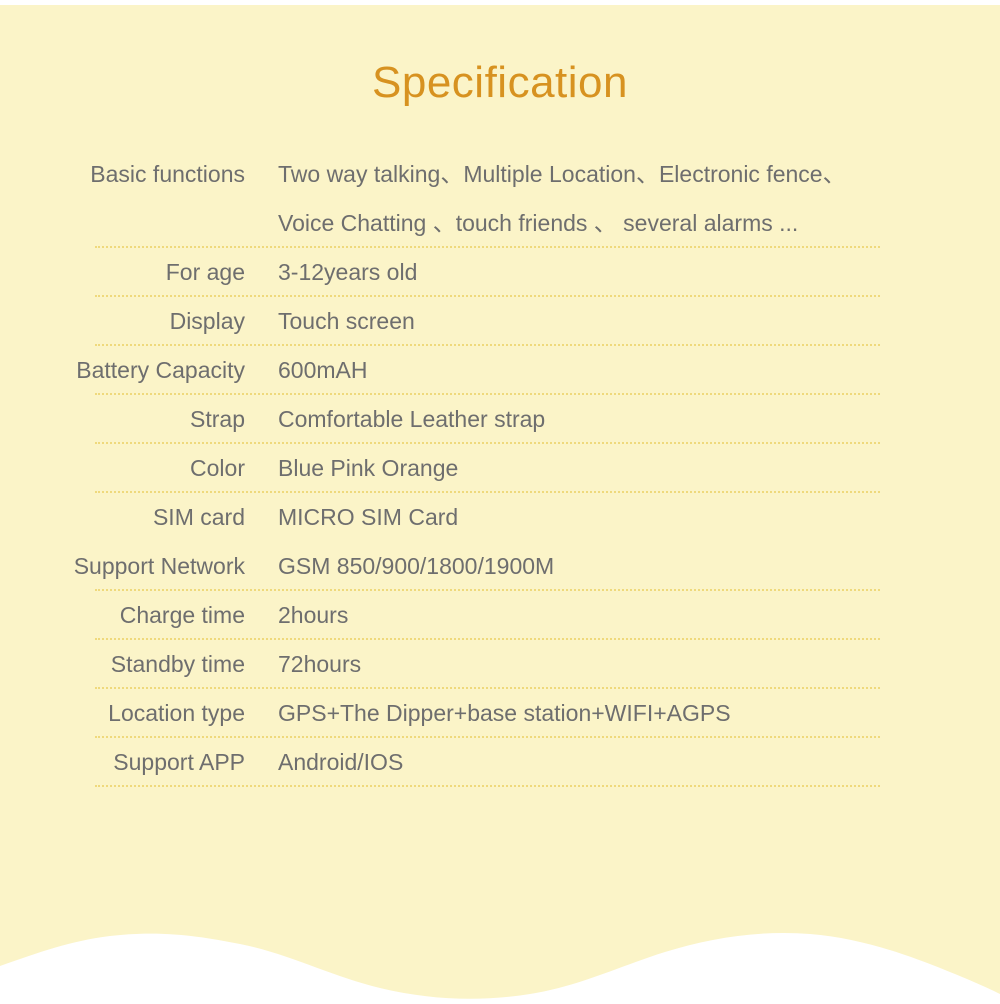 The height and width of the screenshot is (1004, 1000). What do you see at coordinates (500, 968) in the screenshot?
I see `bottom-wave-decoration` at bounding box center [500, 968].